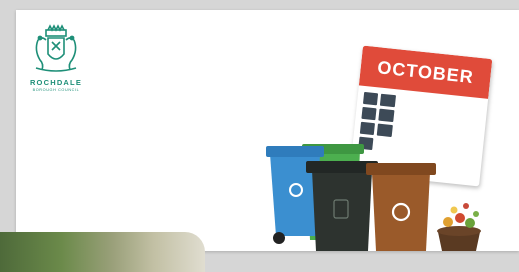  What do you see at coordinates (459, 227) in the screenshot?
I see `food-waste-icon` at bounding box center [459, 227].